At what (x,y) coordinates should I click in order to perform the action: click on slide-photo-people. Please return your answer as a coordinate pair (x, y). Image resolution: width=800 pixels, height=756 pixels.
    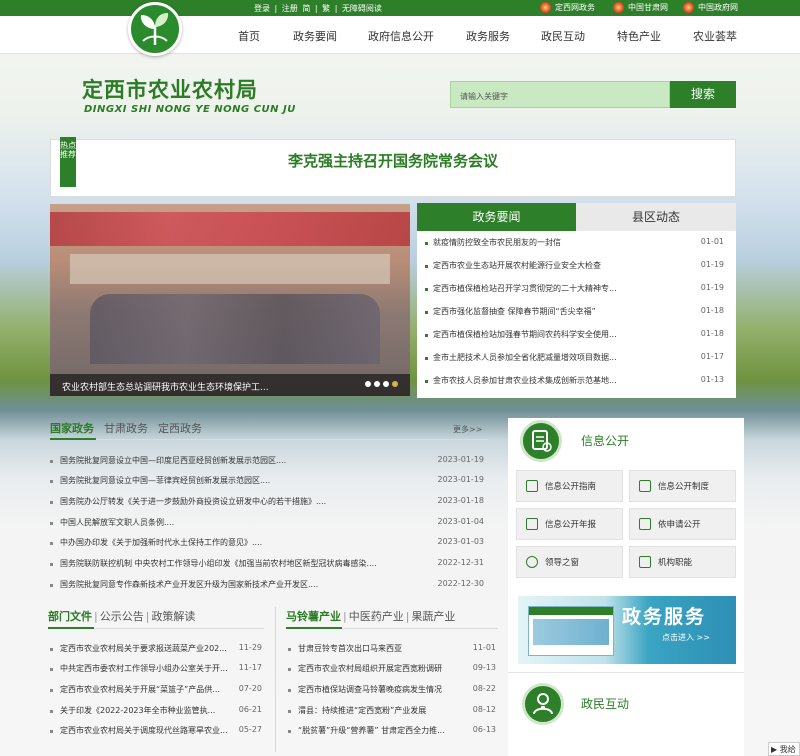
    Looking at the image, I should click on (235, 329).